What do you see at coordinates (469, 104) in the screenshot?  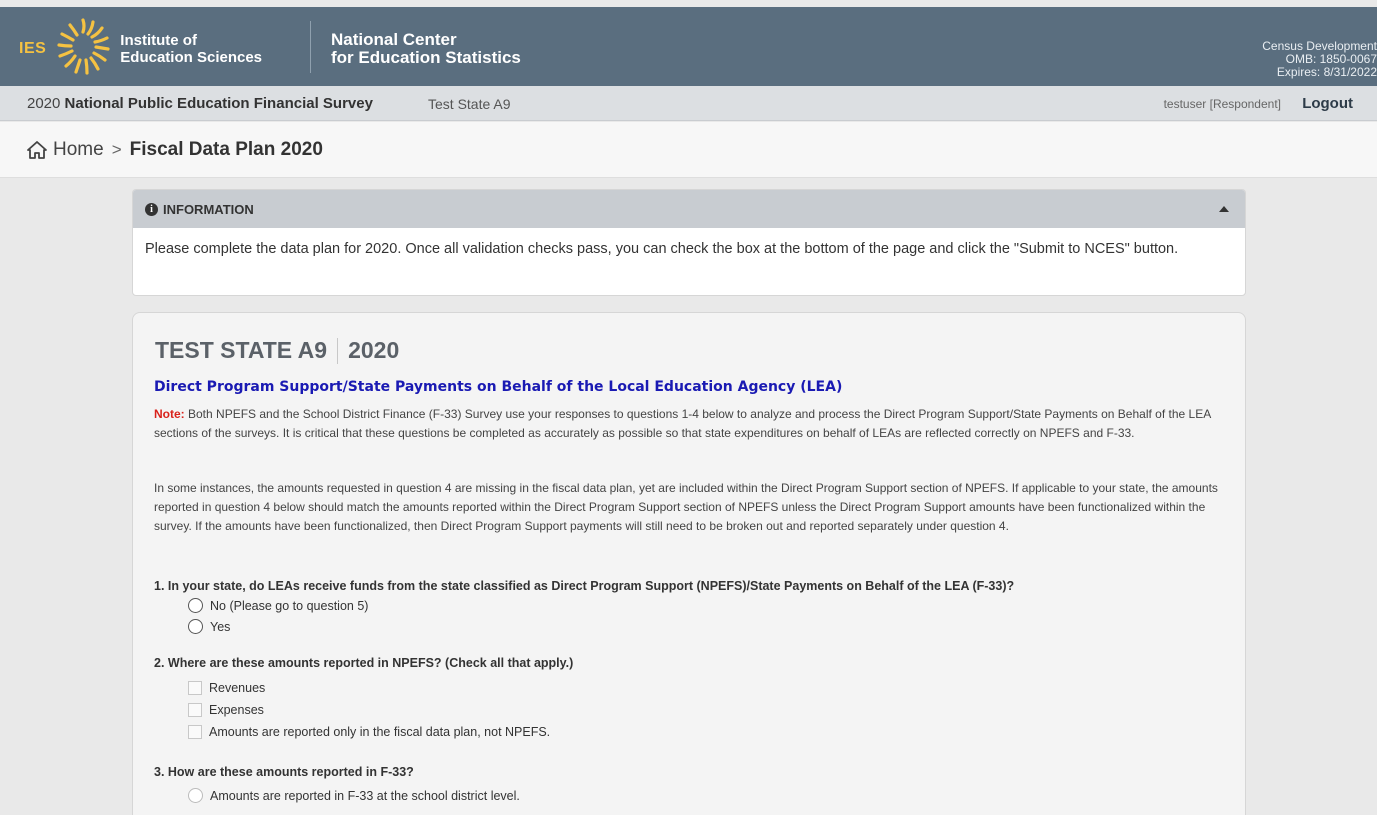 I see `state-name: Test State A9` at bounding box center [469, 104].